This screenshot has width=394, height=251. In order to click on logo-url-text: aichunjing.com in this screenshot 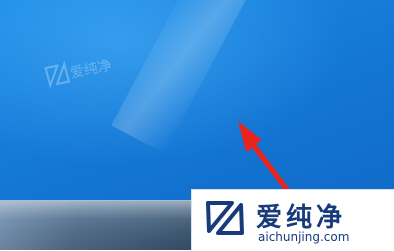, I will do `click(304, 237)`.